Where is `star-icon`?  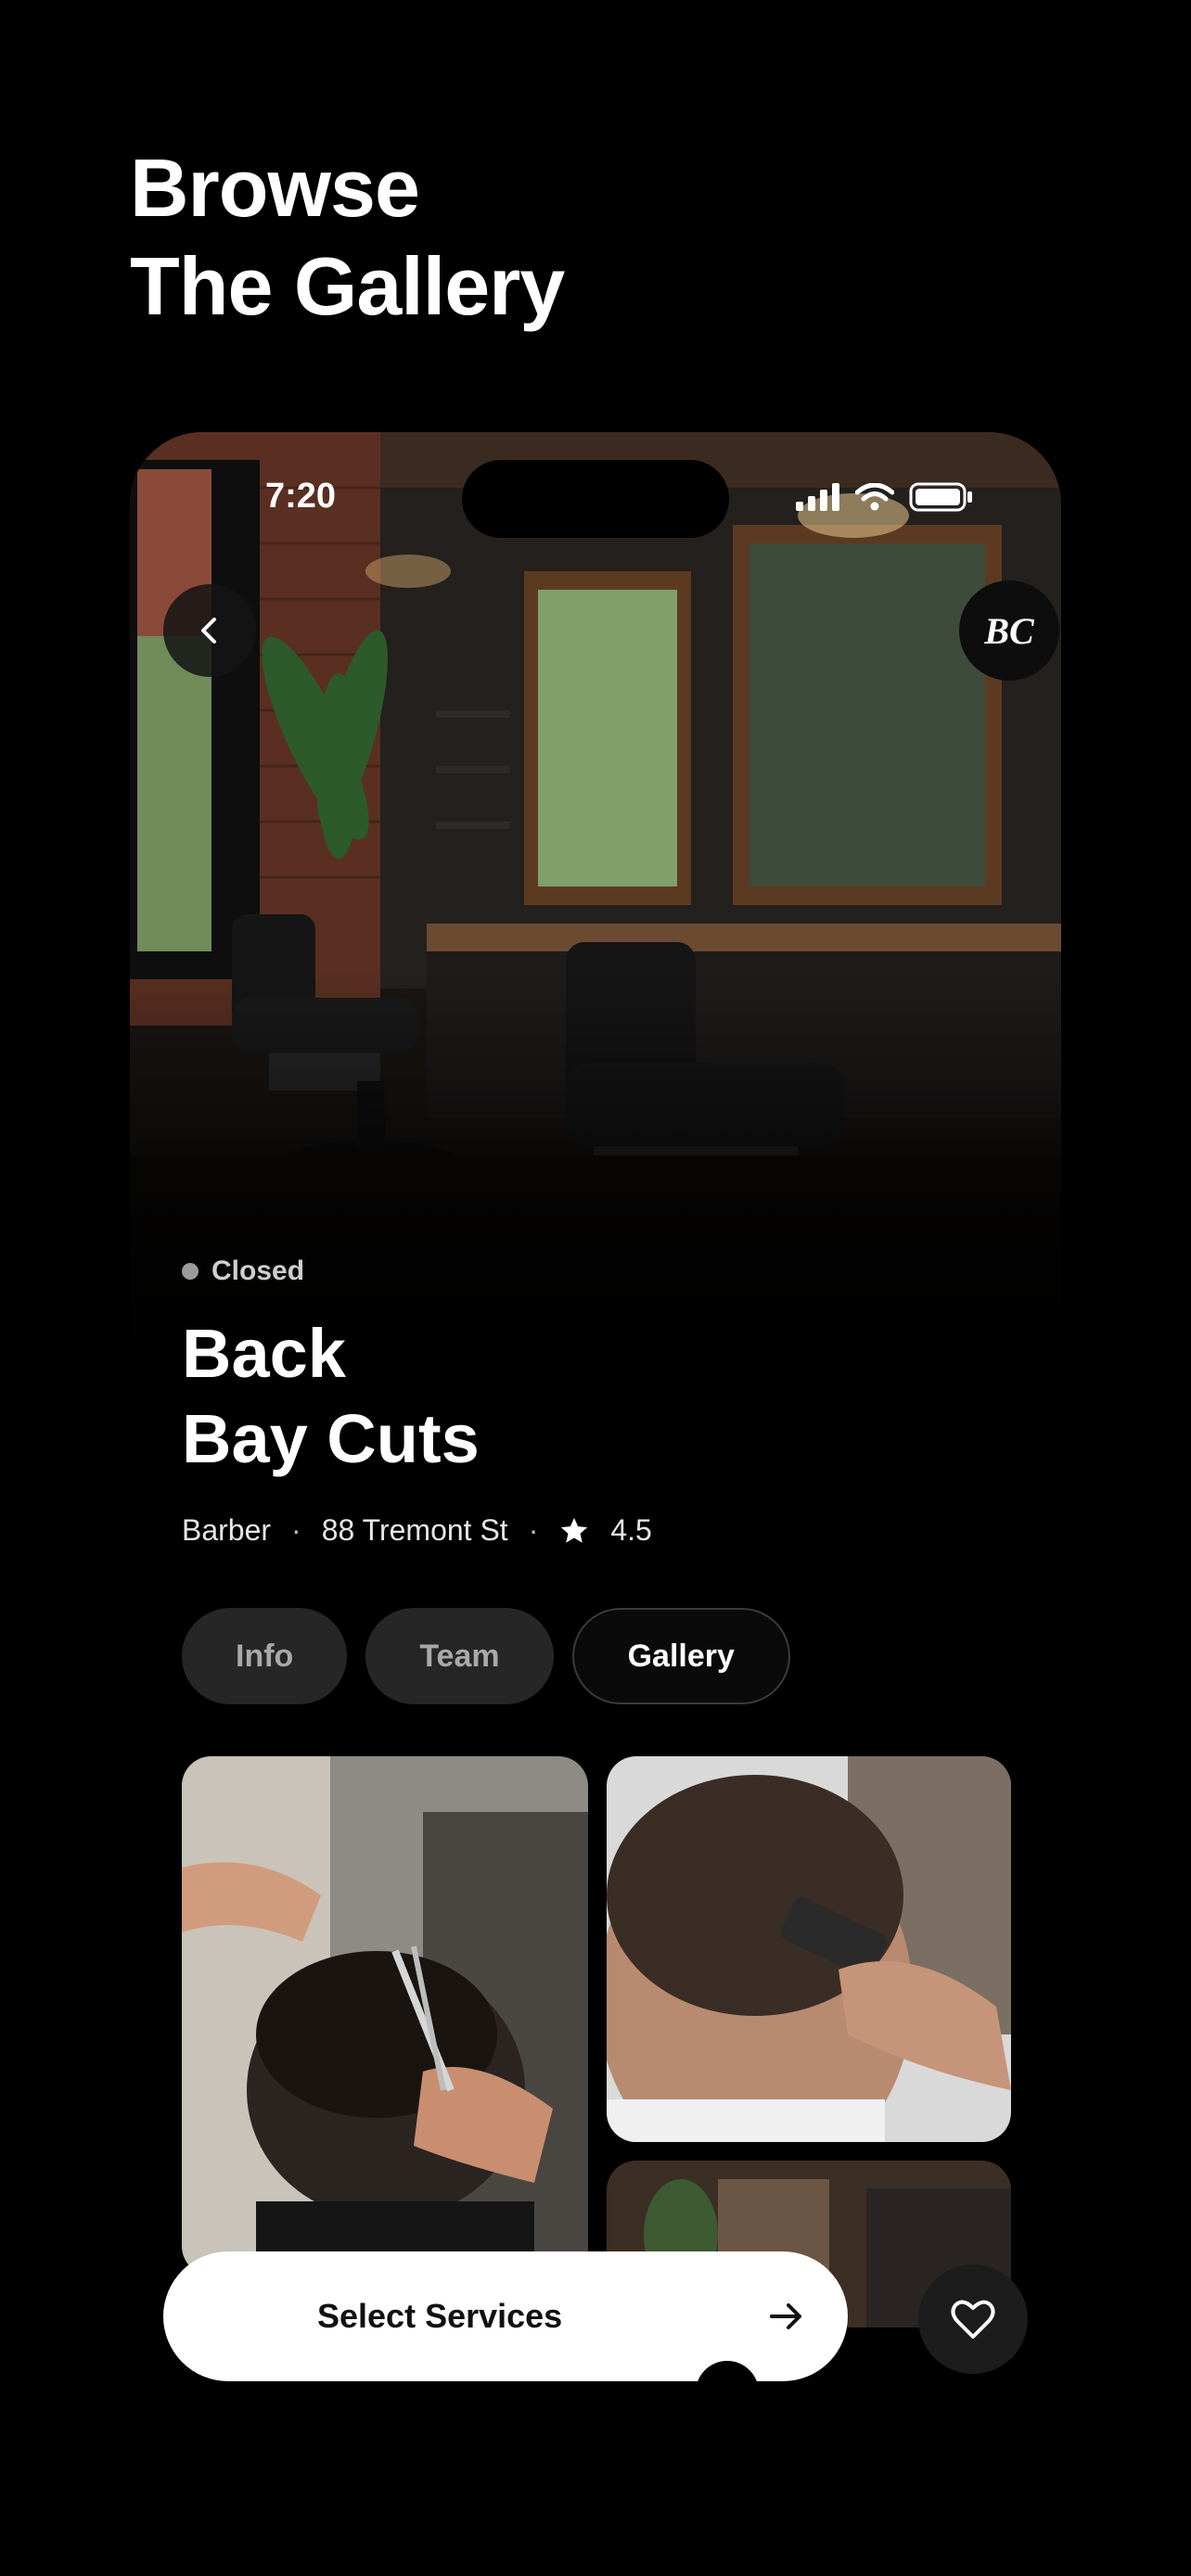 star-icon is located at coordinates (574, 1530).